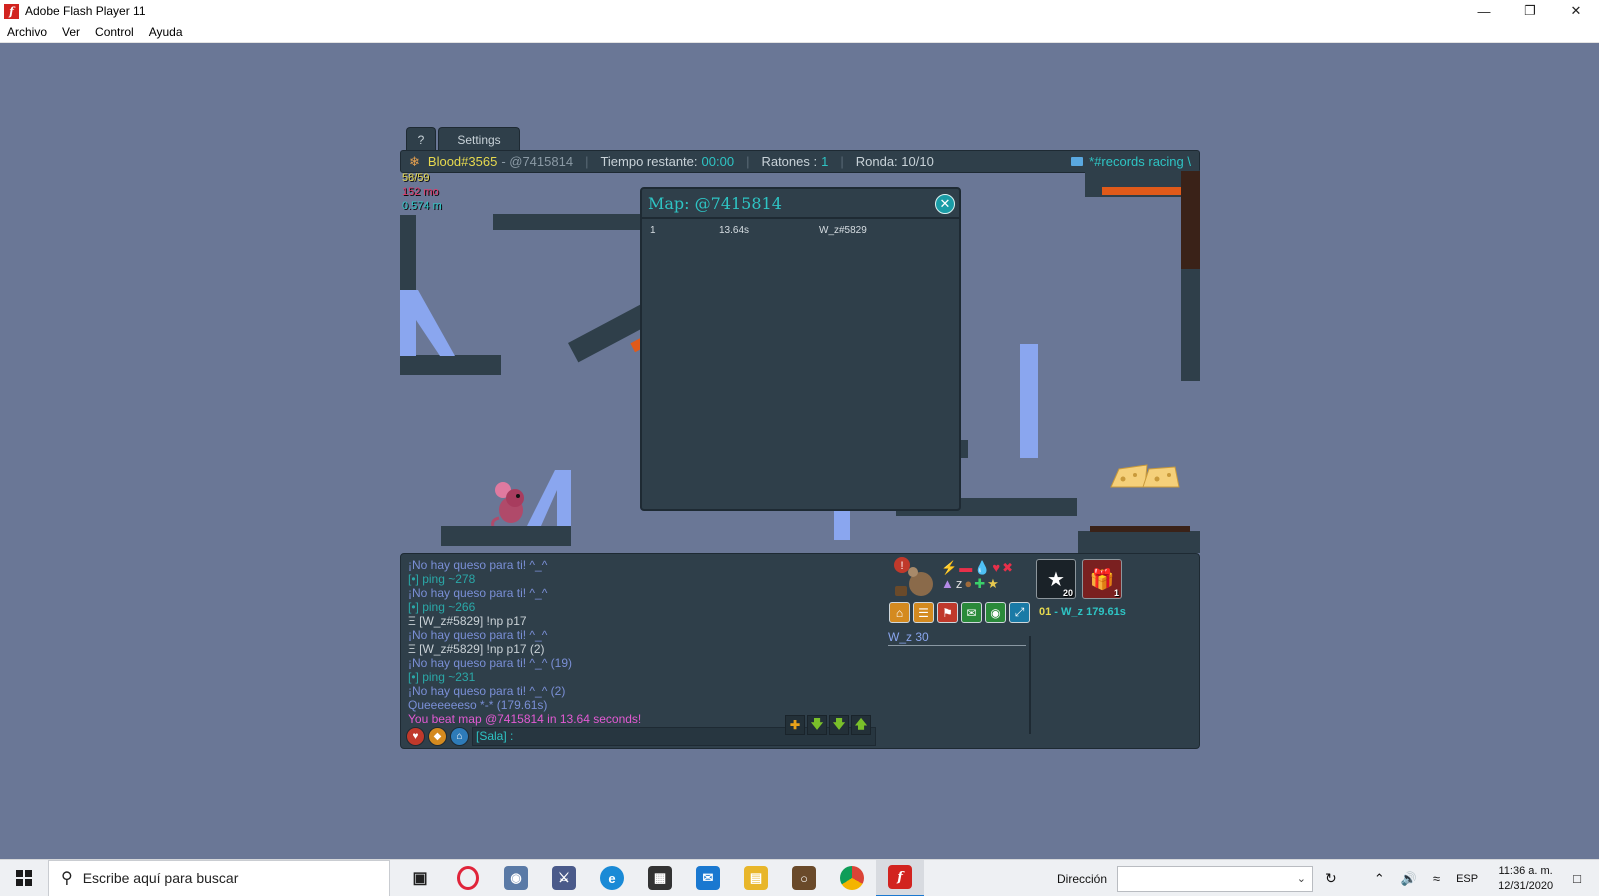 The width and height of the screenshot is (1599, 896). Describe the element at coordinates (510, 503) in the screenshot. I see `mouse-character` at that location.